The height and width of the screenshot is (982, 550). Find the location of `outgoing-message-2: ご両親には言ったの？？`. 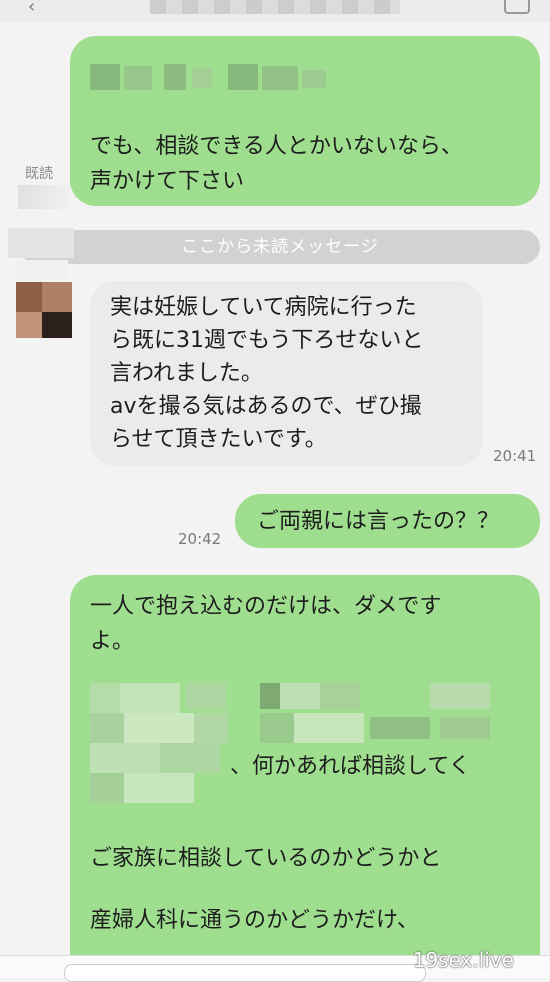

outgoing-message-2: ご両親には言ったの？？ is located at coordinates (387, 521).